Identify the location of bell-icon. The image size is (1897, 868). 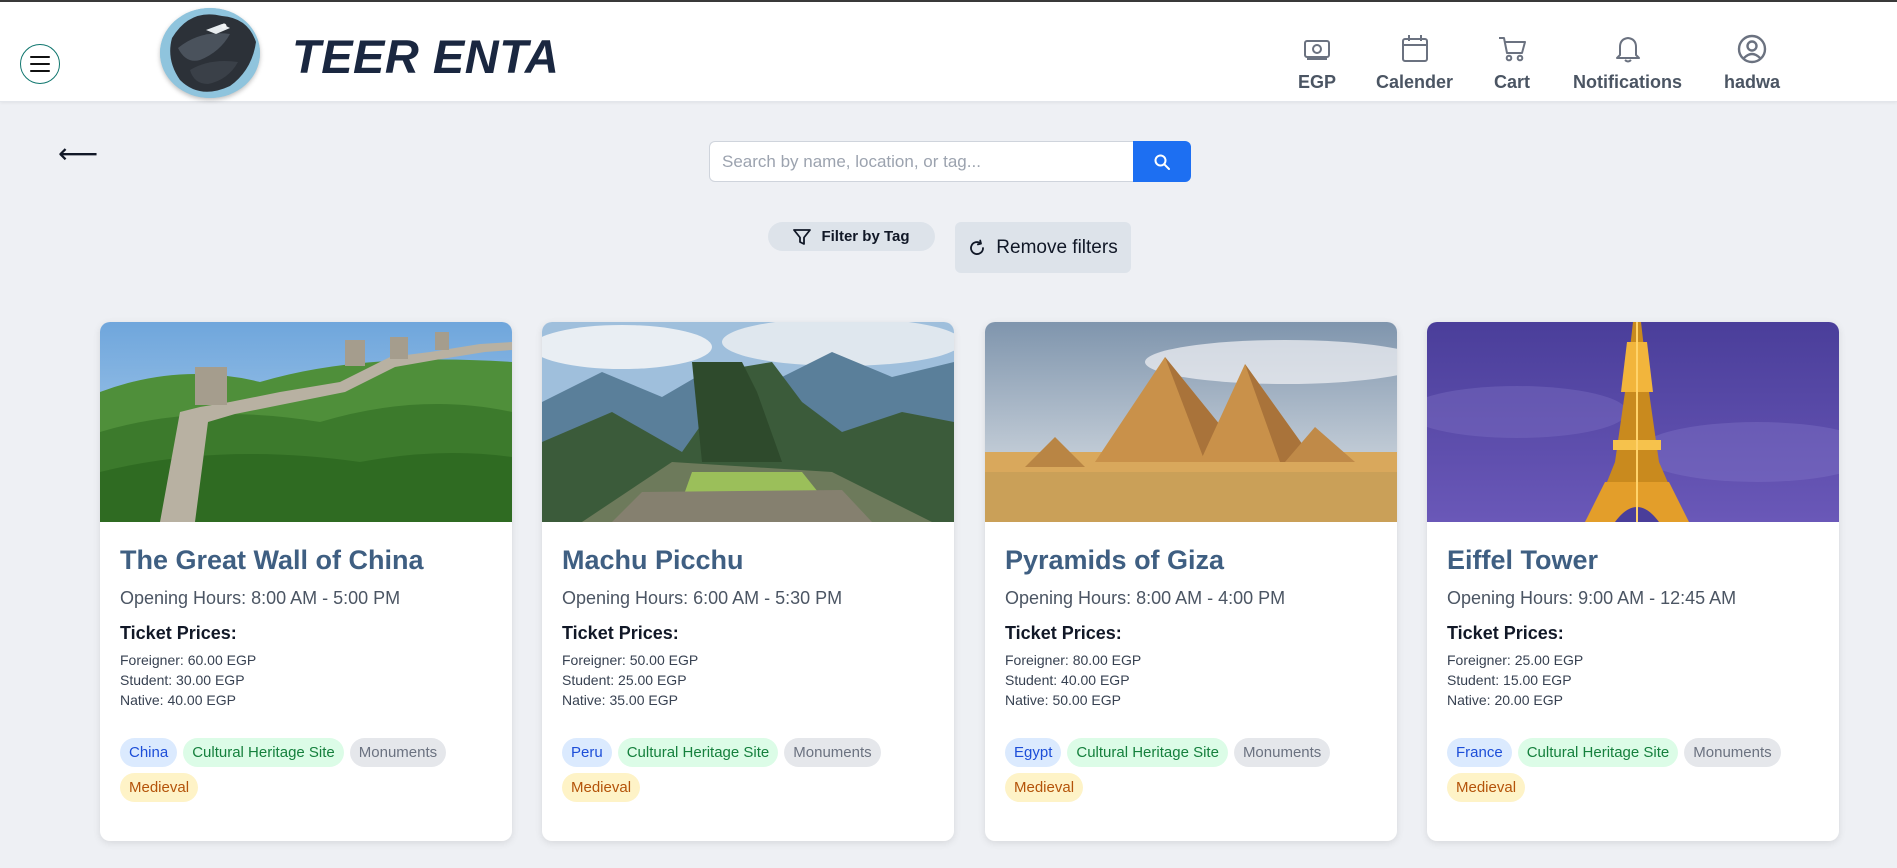
(1628, 49).